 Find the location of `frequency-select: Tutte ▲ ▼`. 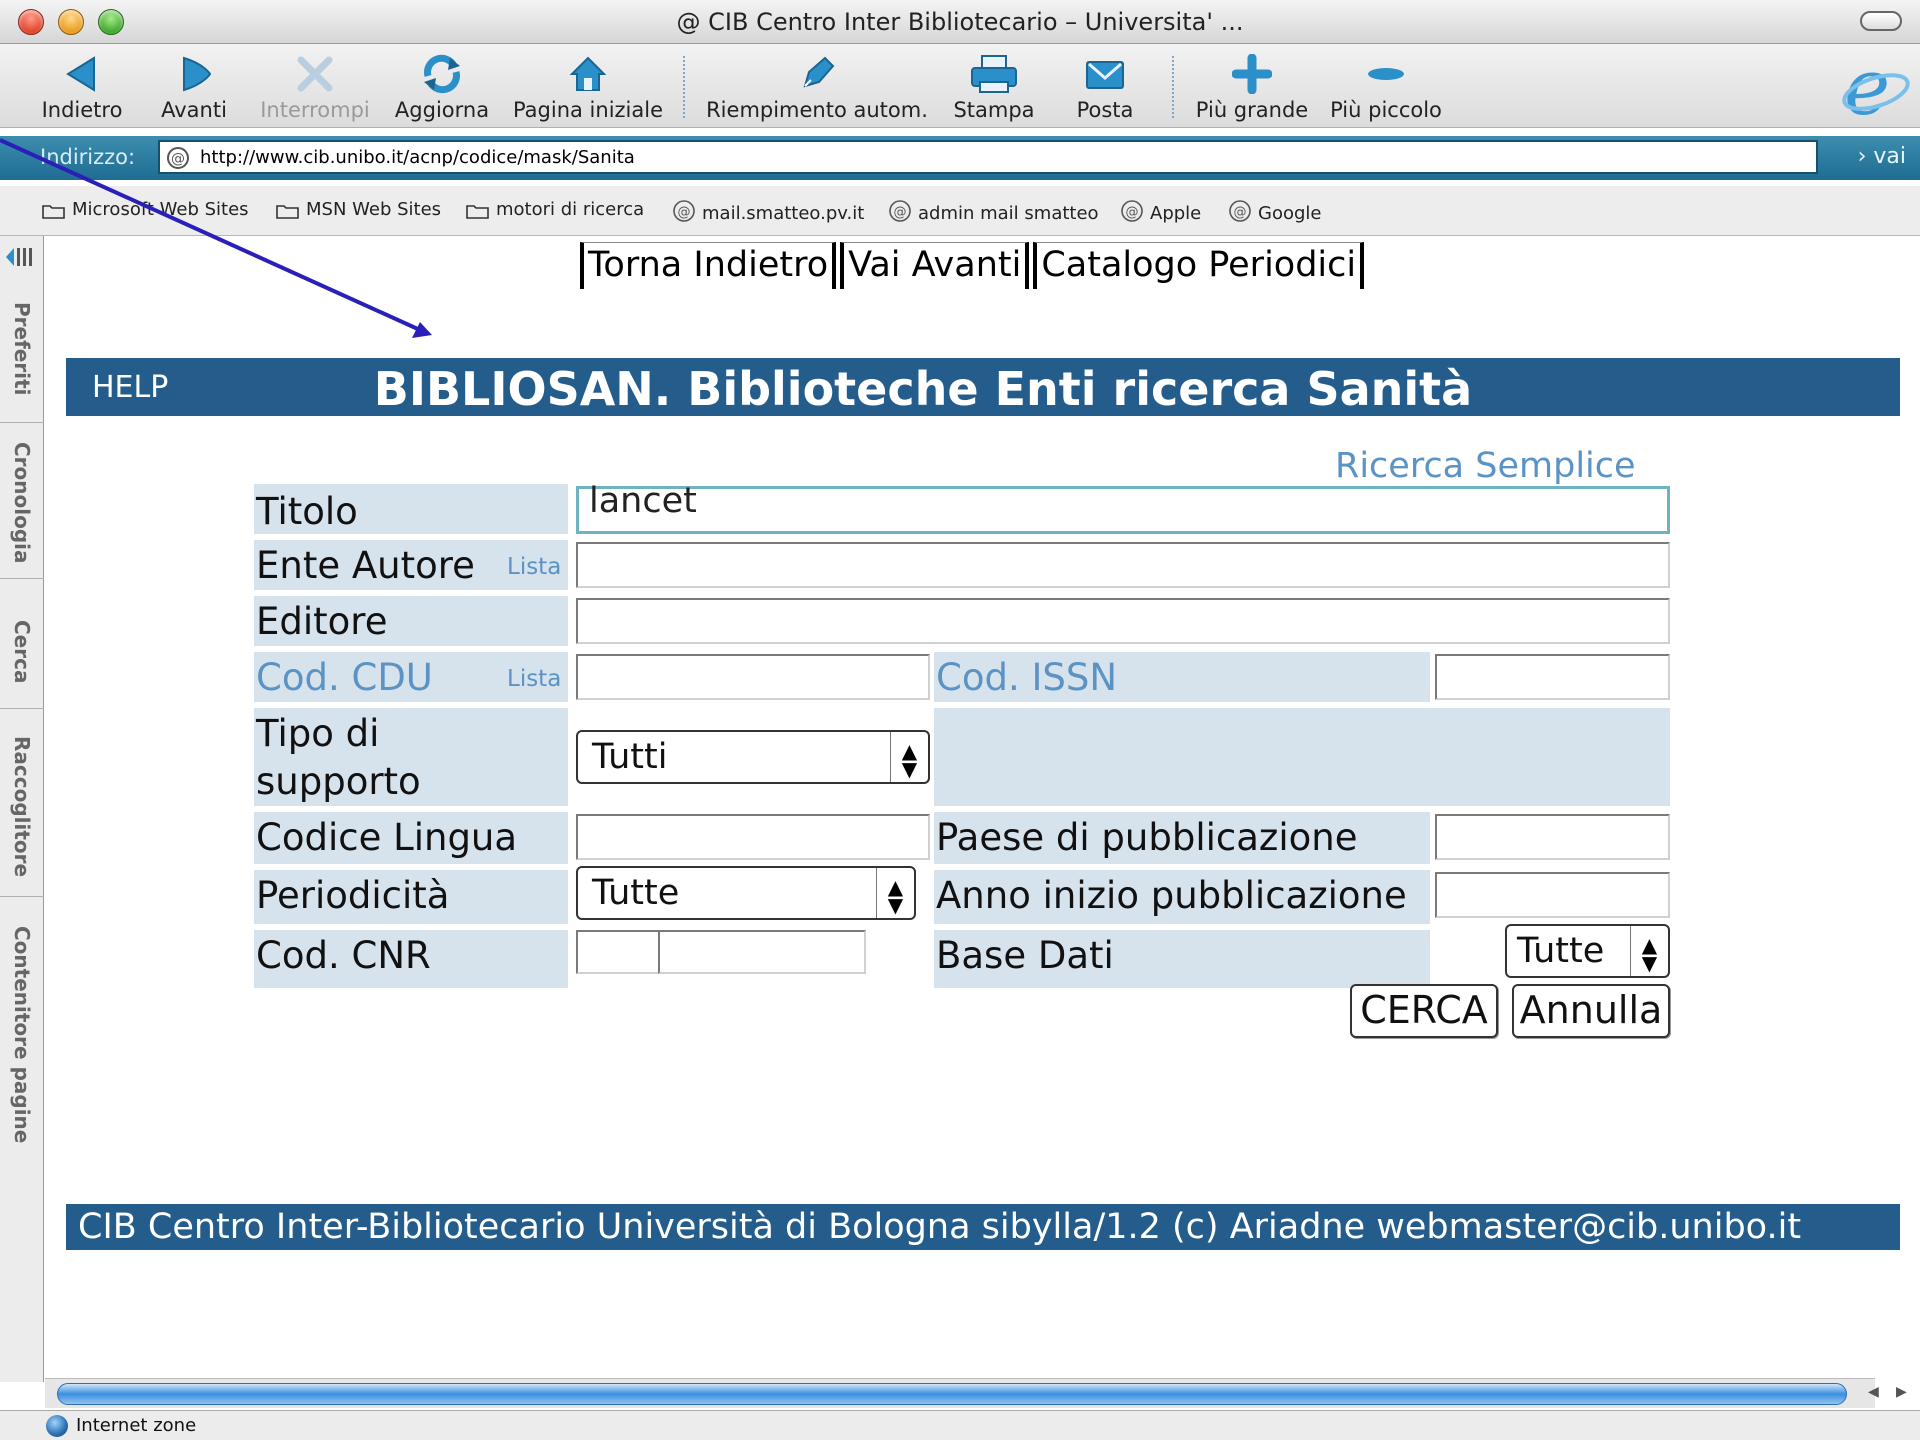

frequency-select: Tutte ▲ ▼ is located at coordinates (746, 893).